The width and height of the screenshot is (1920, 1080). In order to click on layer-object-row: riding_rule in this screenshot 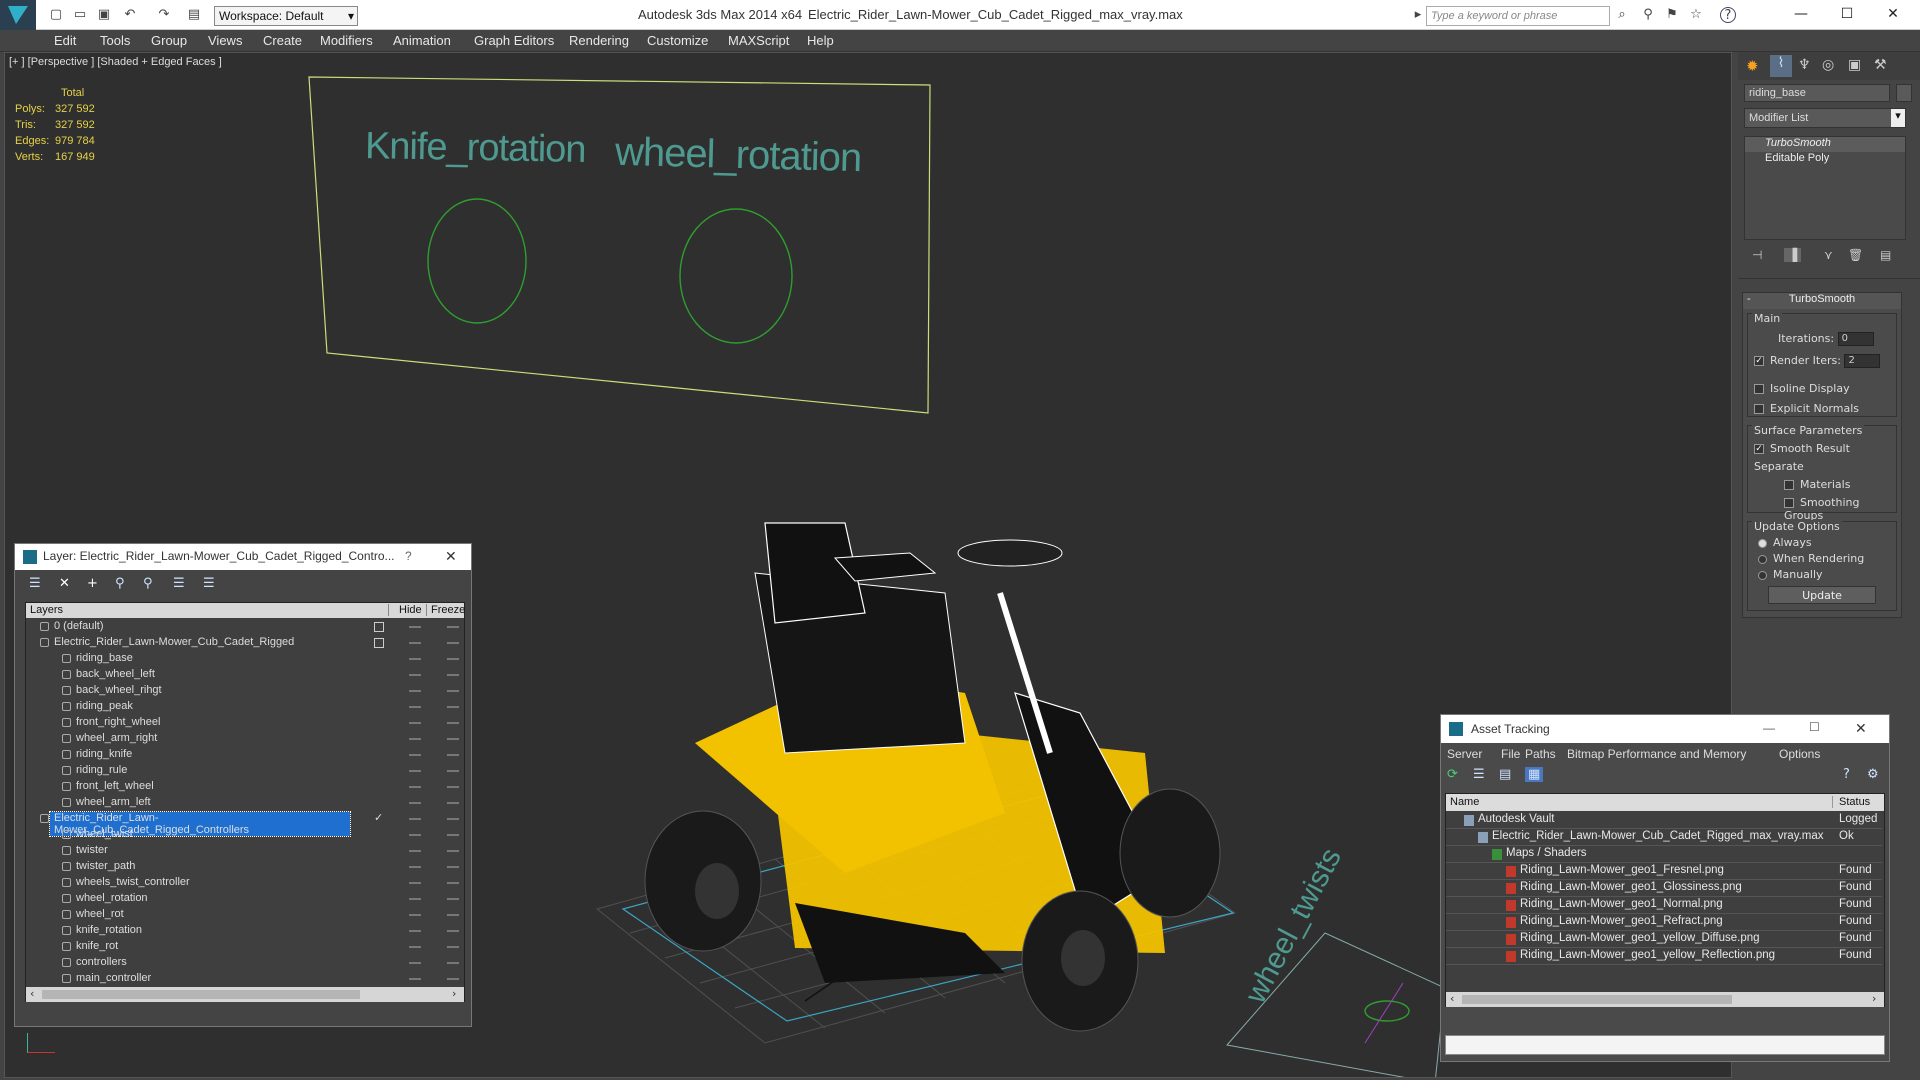, I will do `click(245, 771)`.